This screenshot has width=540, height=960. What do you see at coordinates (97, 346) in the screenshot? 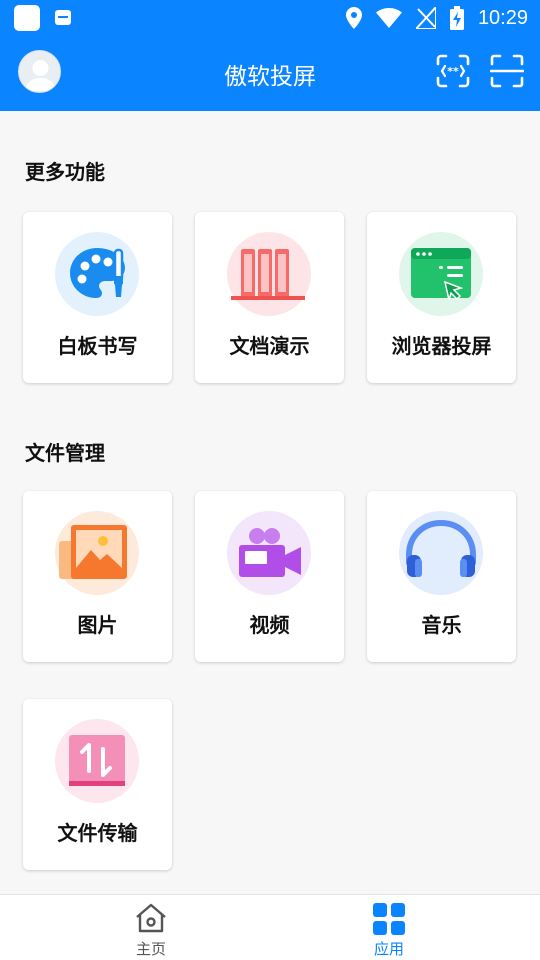
I see `feature-label: 白板书写` at bounding box center [97, 346].